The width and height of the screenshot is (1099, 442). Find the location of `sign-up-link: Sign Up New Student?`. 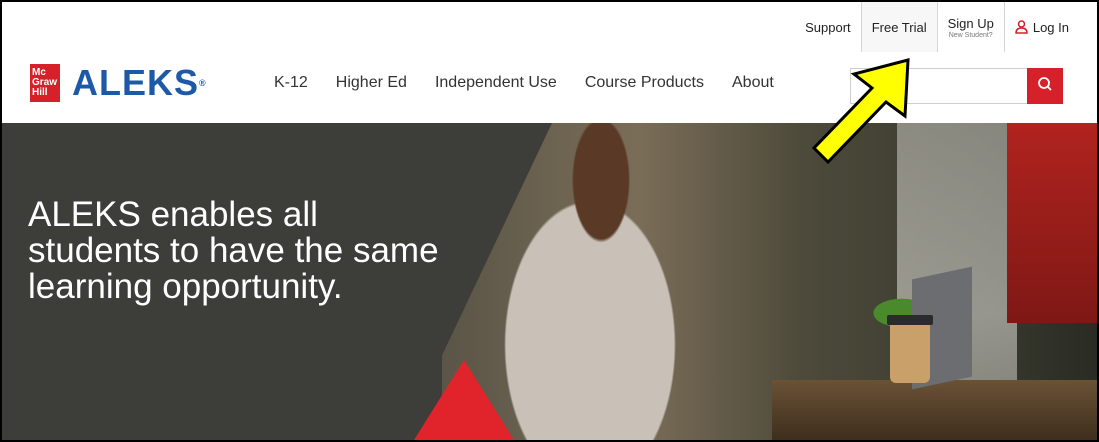

sign-up-link: Sign Up New Student? is located at coordinates (970, 27).